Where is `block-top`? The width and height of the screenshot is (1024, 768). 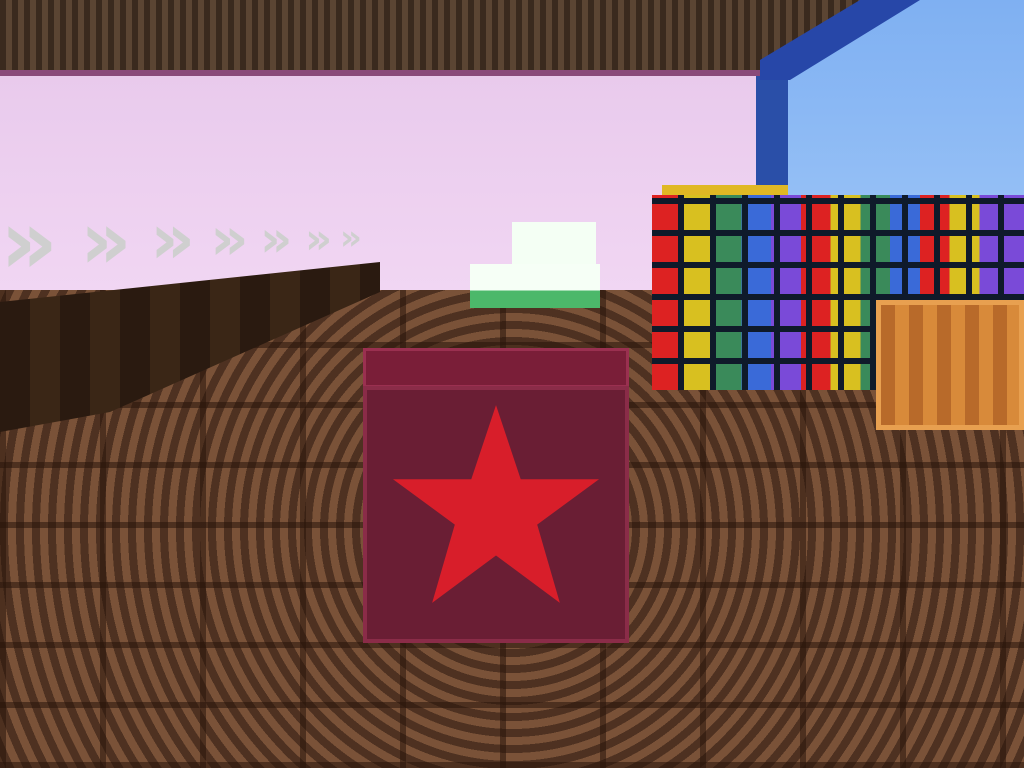
block-top is located at coordinates (496, 368).